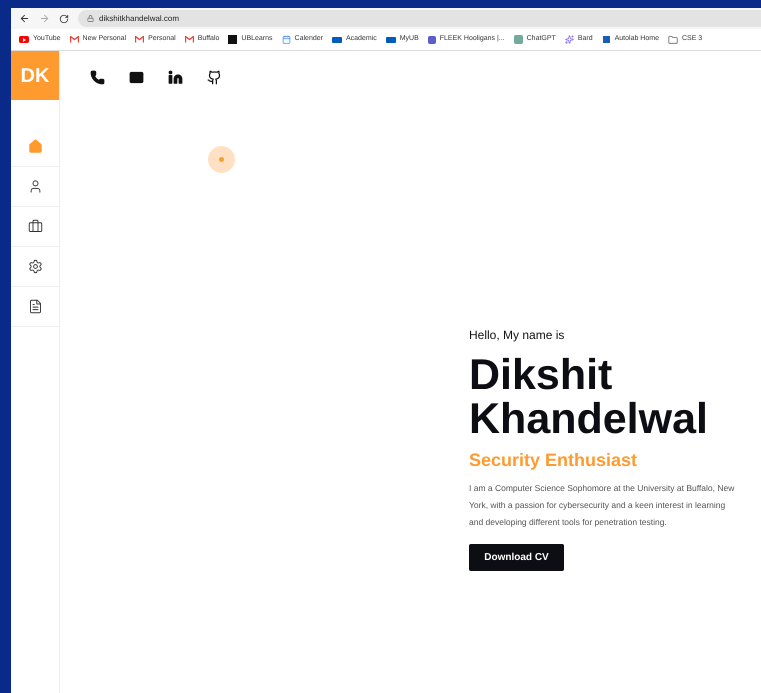  I want to click on calendar-icon, so click(286, 39).